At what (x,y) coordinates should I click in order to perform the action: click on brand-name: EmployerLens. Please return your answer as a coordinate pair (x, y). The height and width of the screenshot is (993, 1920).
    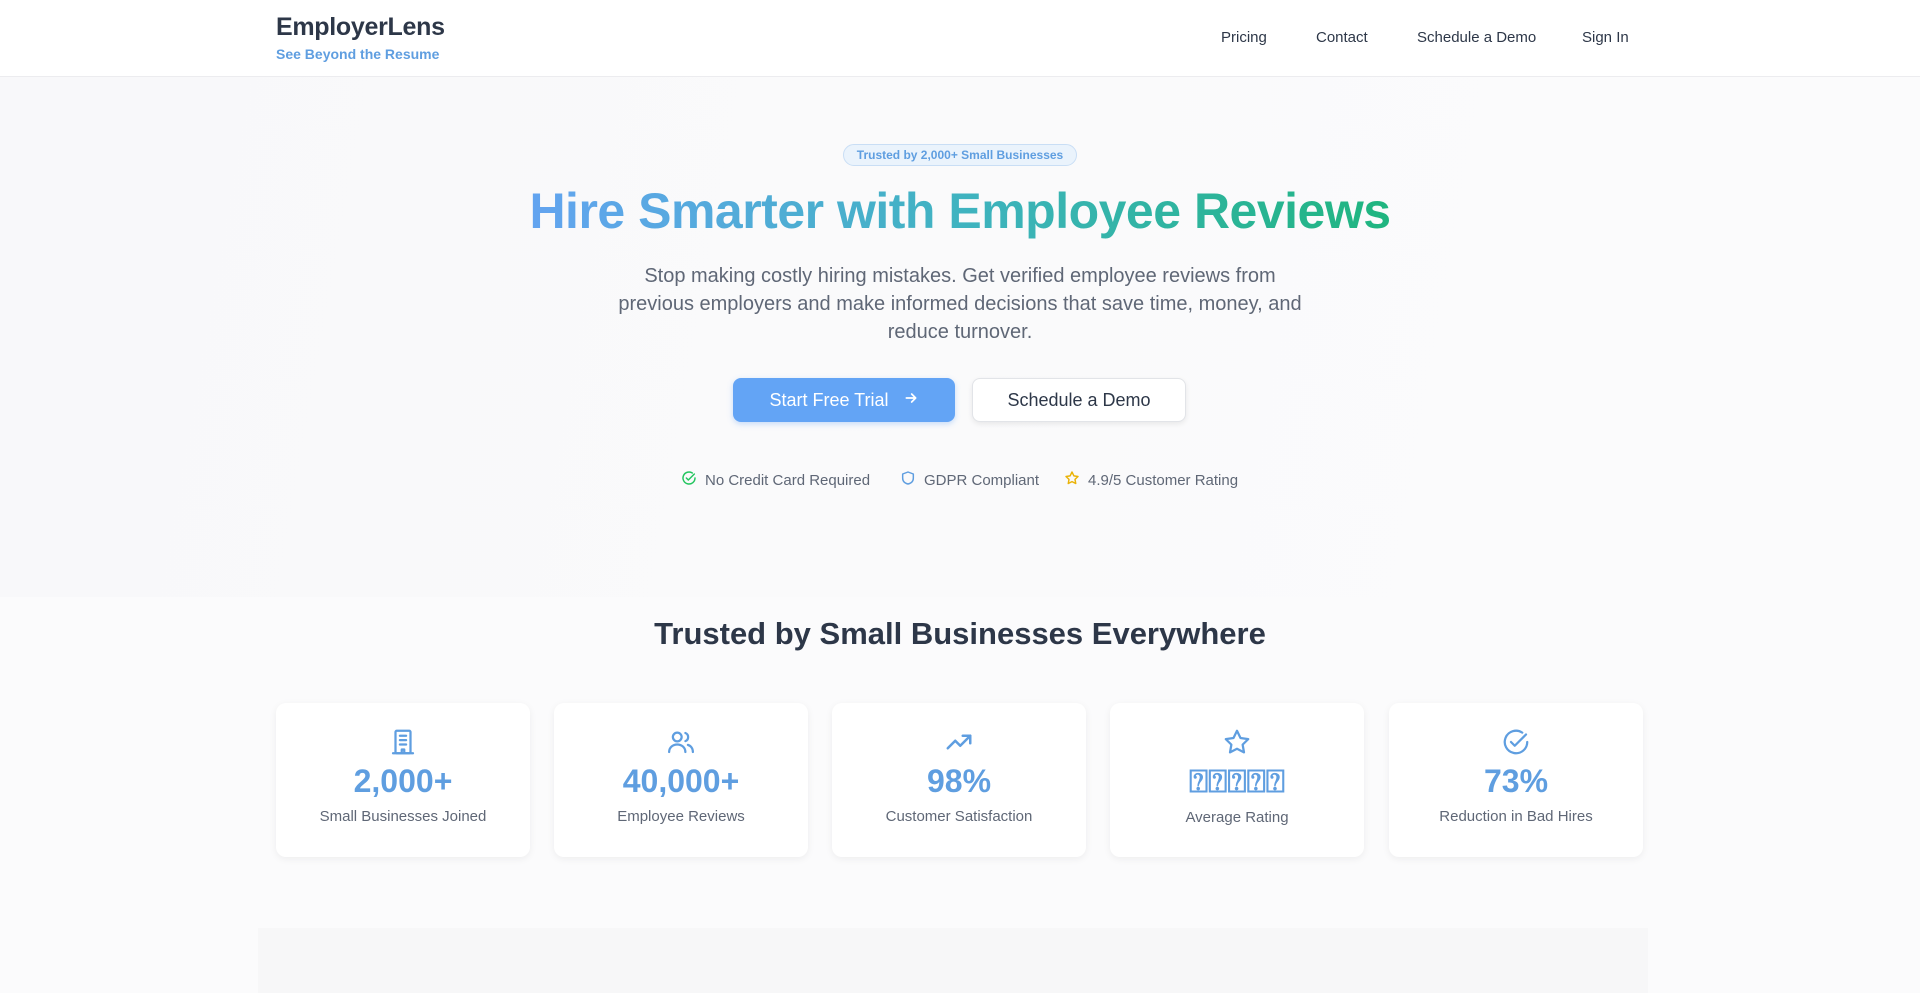
    Looking at the image, I should click on (360, 27).